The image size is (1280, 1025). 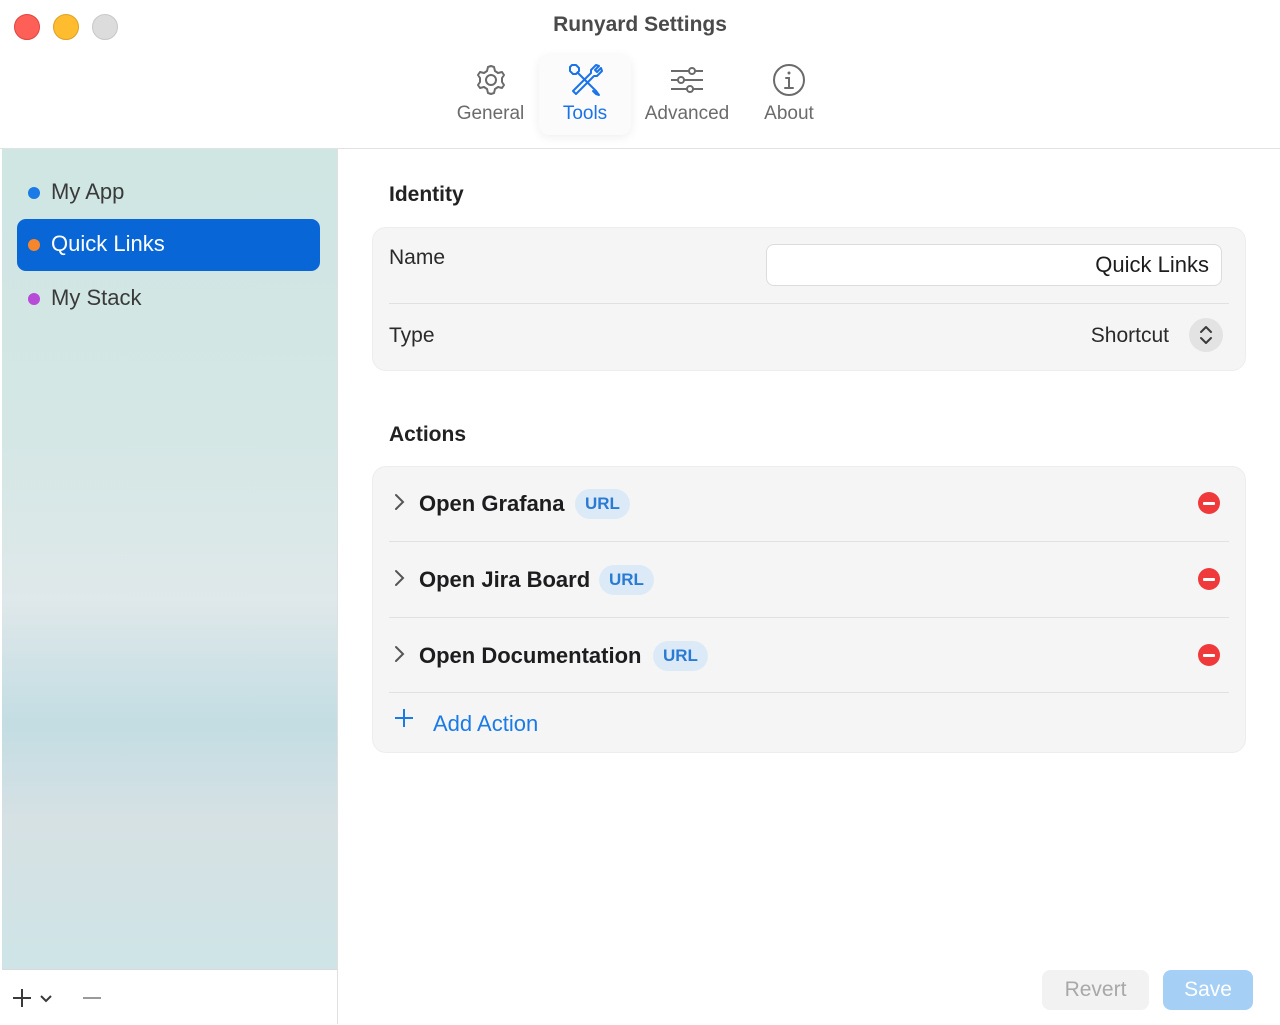 I want to click on tab-label: Advanced, so click(x=687, y=113).